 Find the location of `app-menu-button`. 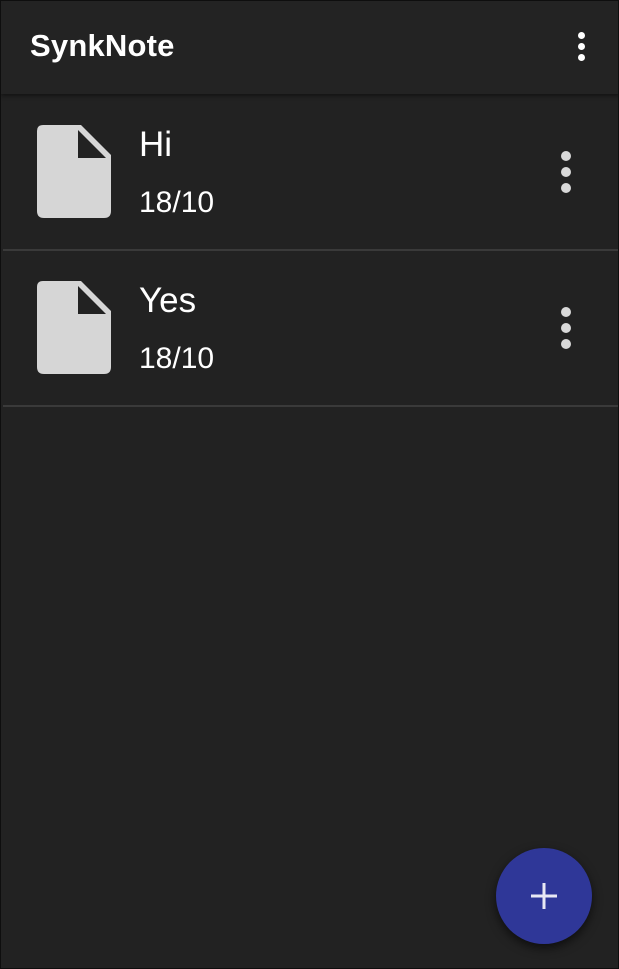

app-menu-button is located at coordinates (581, 46).